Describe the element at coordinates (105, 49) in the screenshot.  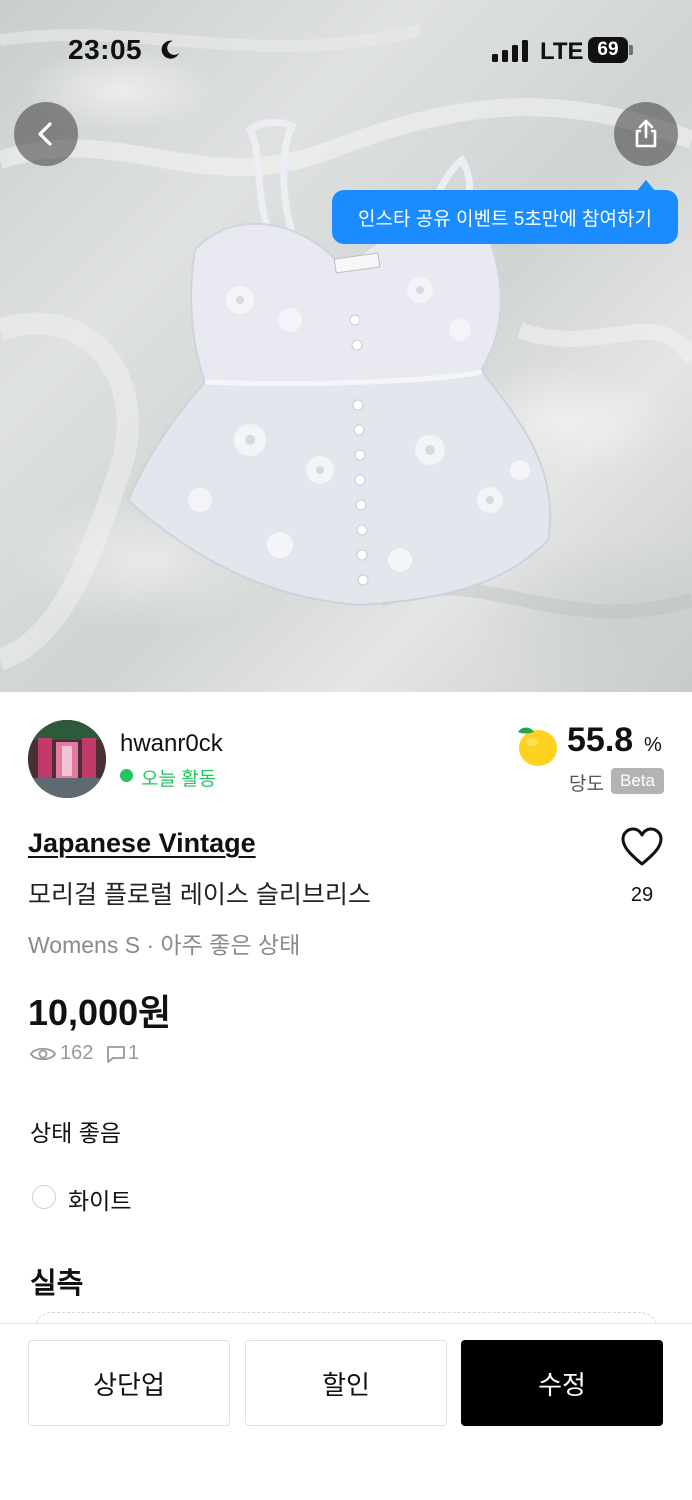
I see `status-time: 23:05` at that location.